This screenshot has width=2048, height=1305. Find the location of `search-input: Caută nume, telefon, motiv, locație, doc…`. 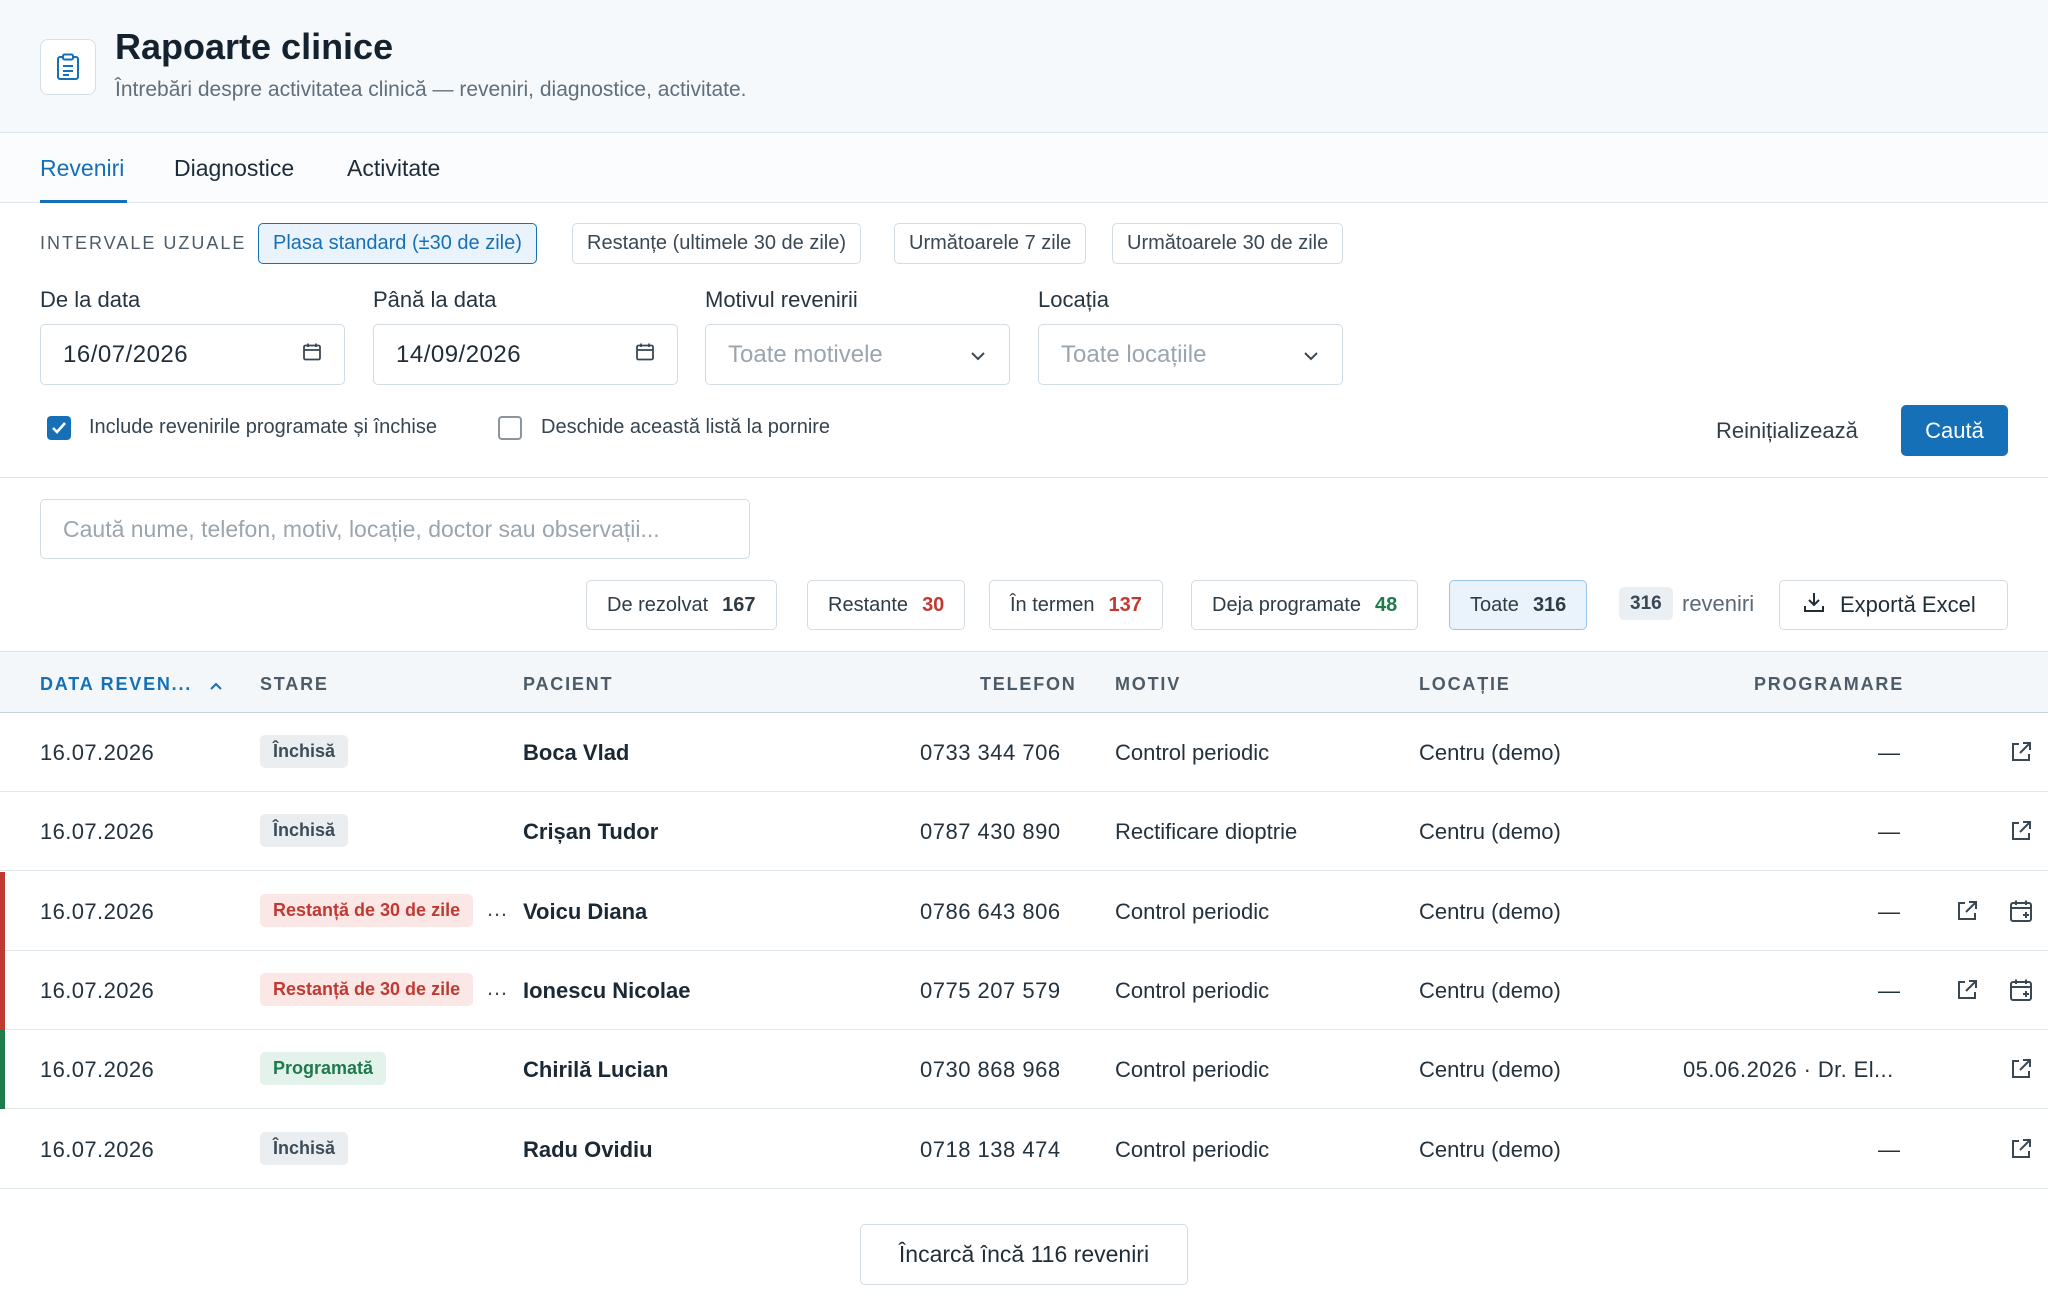

search-input: Caută nume, telefon, motiv, locație, doc… is located at coordinates (395, 529).